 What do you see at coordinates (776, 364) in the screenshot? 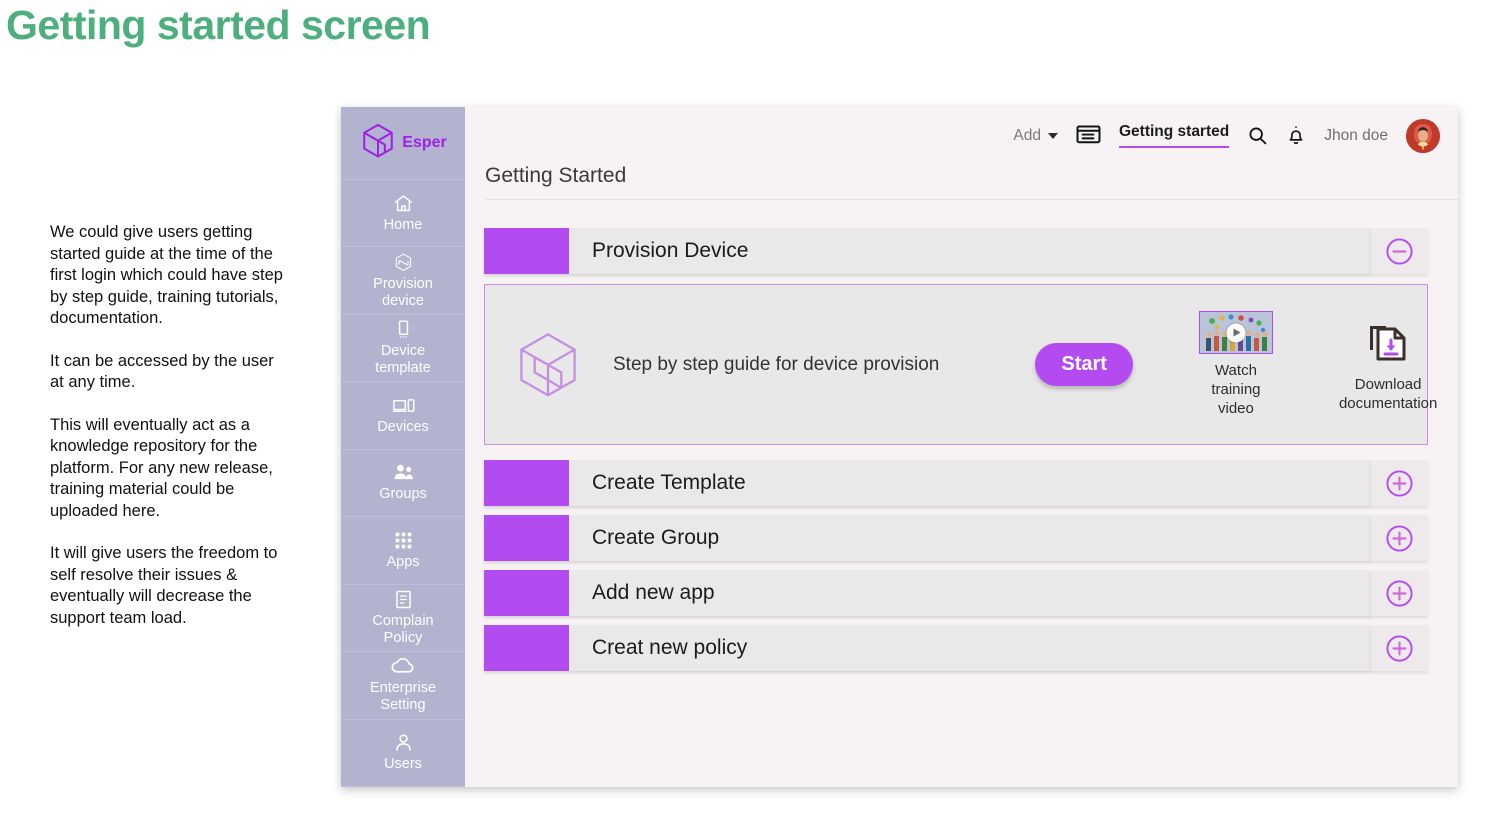
I see `guide-description: Step by step guide for device provision` at bounding box center [776, 364].